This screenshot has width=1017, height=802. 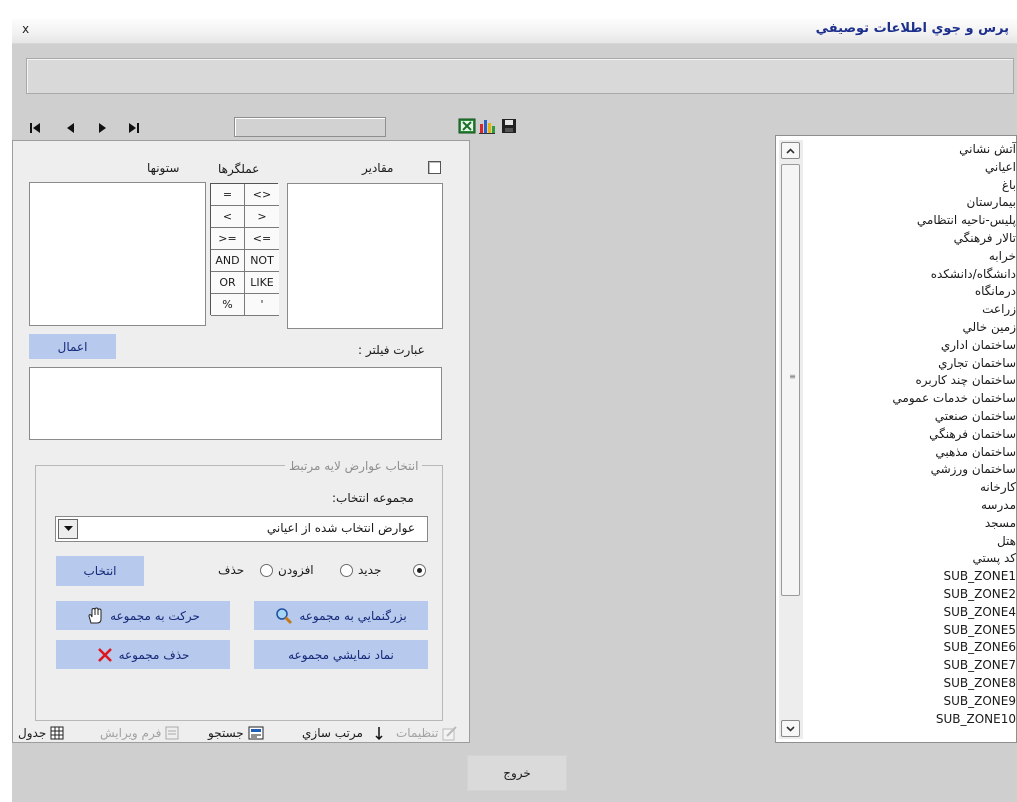 I want to click on first-icon, so click(x=35, y=128).